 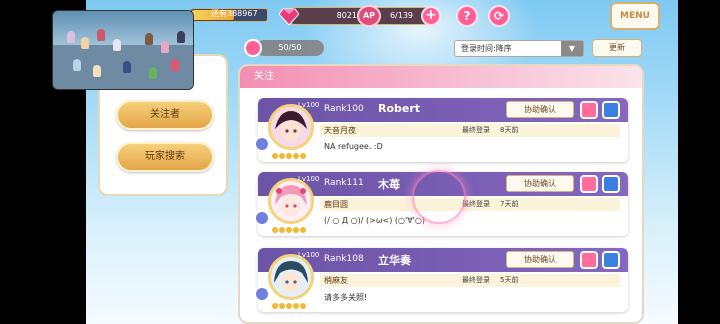 I want to click on friend-info-row: 梢麻友 最终登录 5天前, so click(x=470, y=280).